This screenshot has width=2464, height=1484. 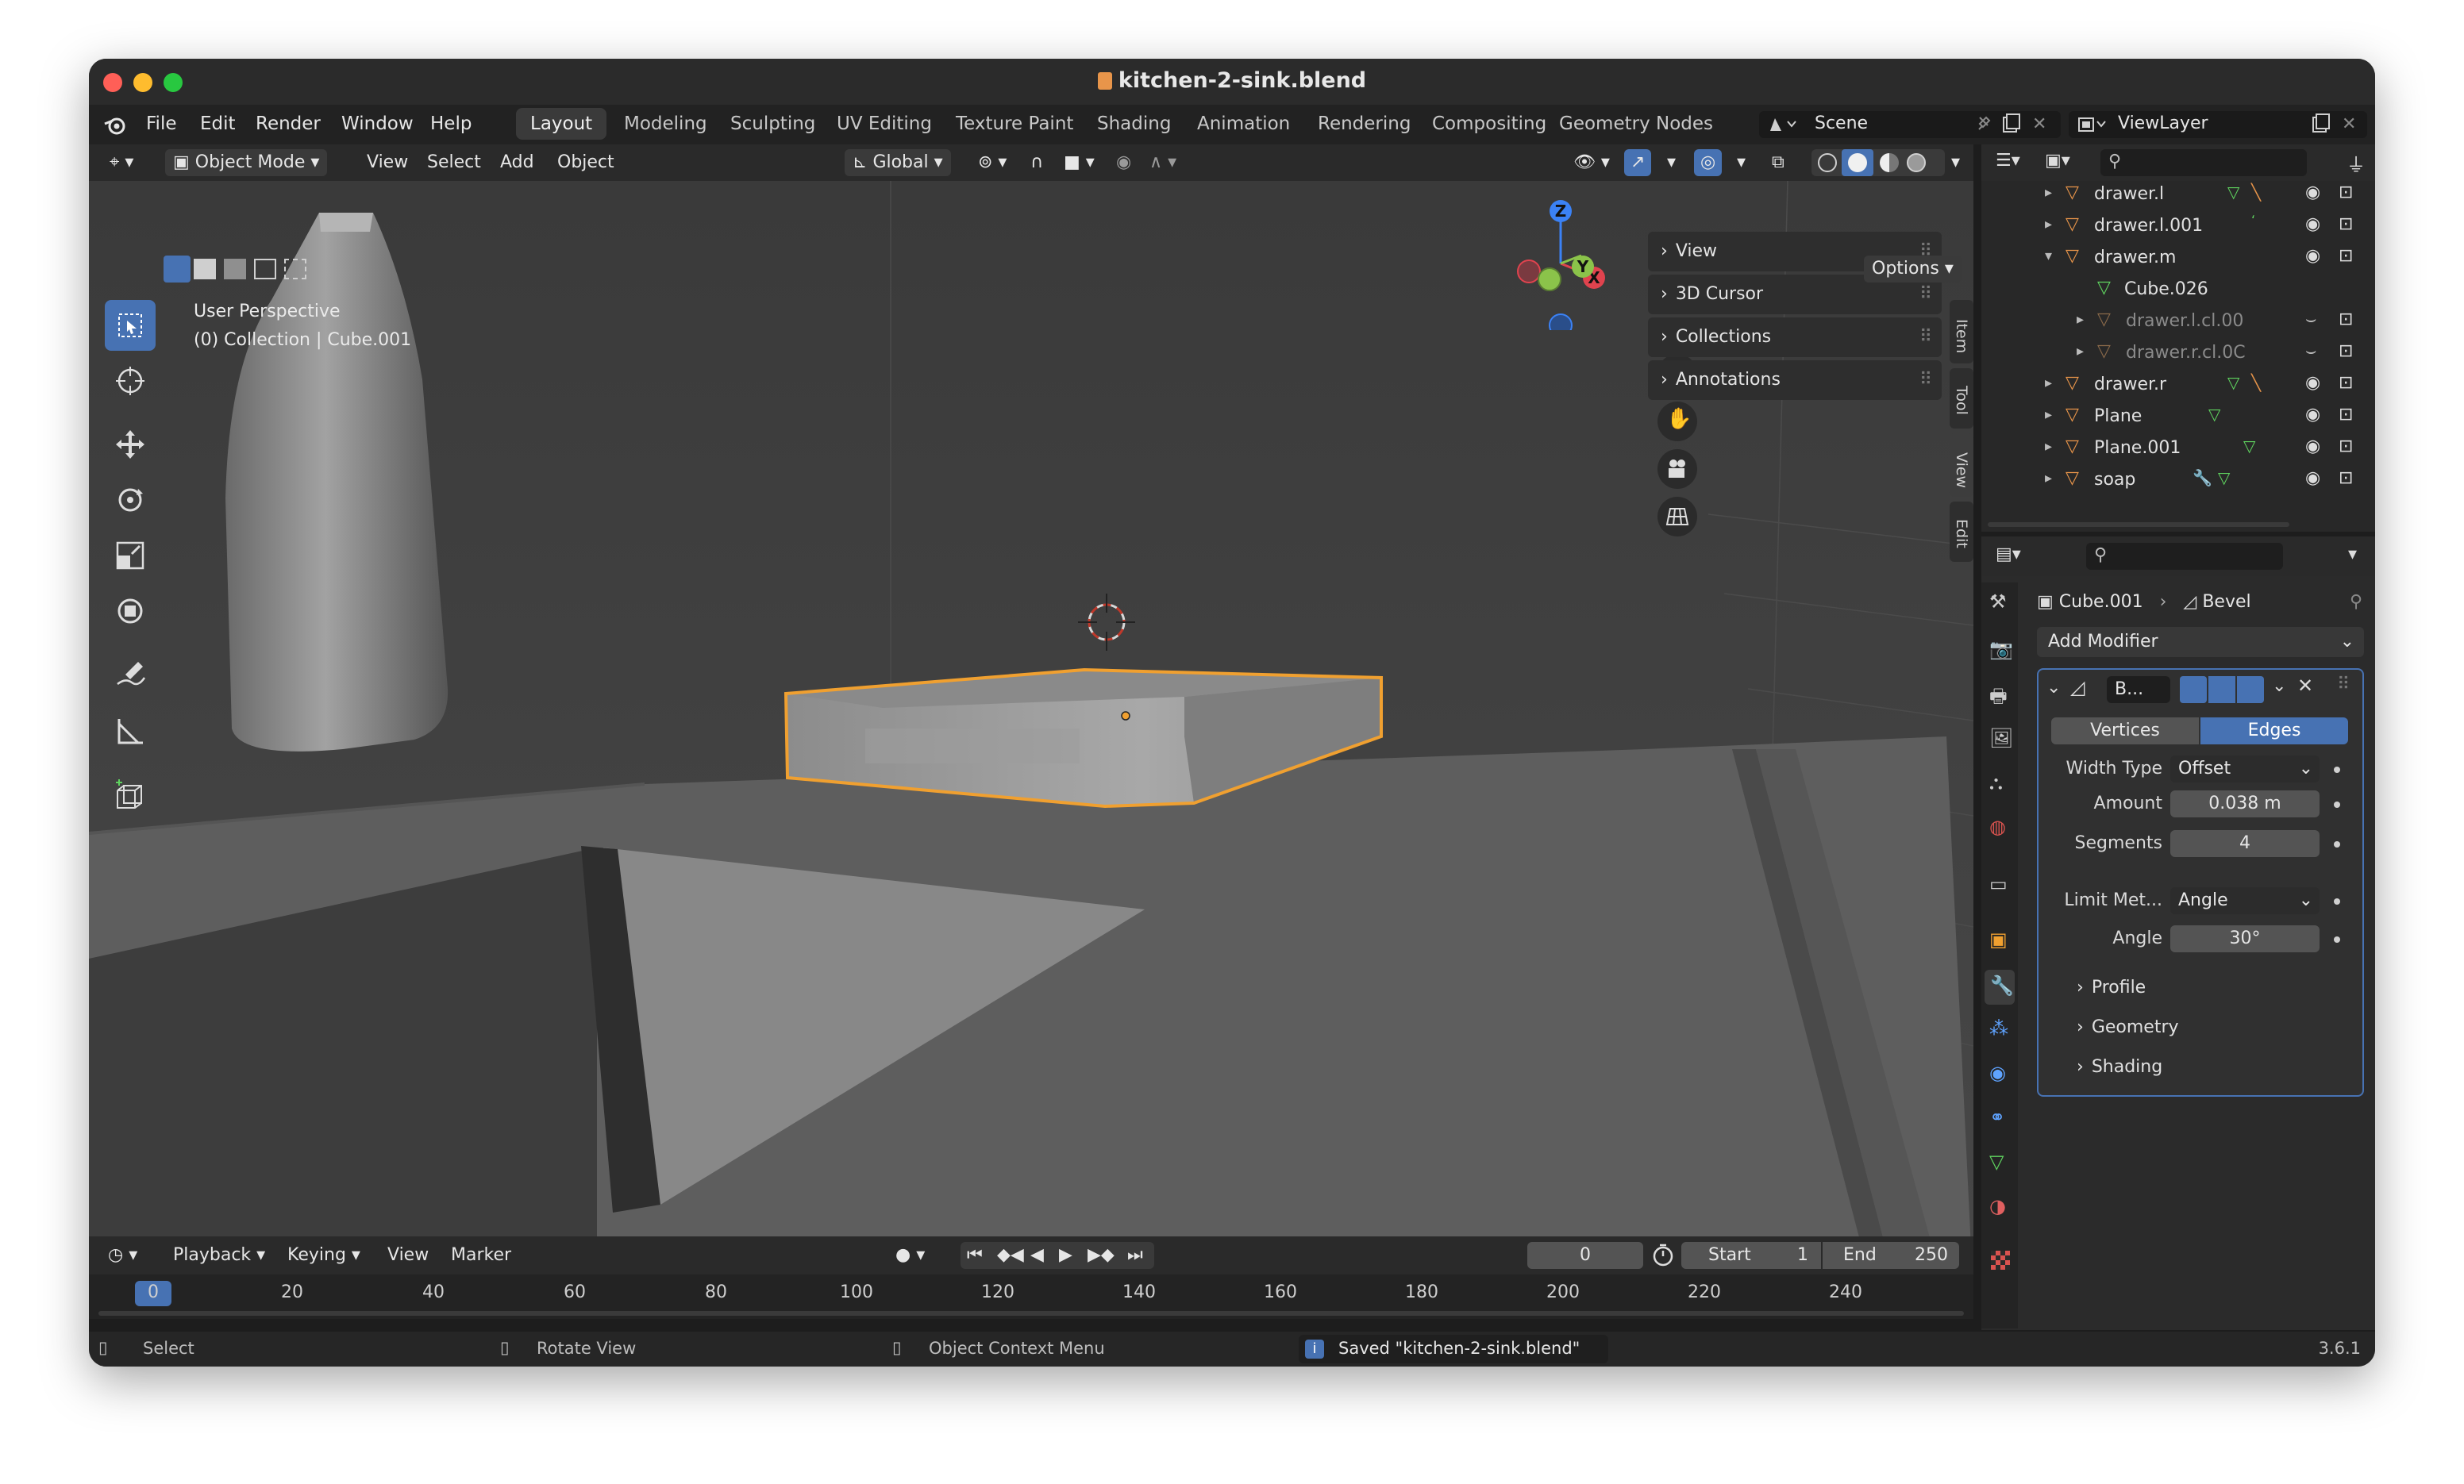 I want to click on move-tool, so click(x=130, y=444).